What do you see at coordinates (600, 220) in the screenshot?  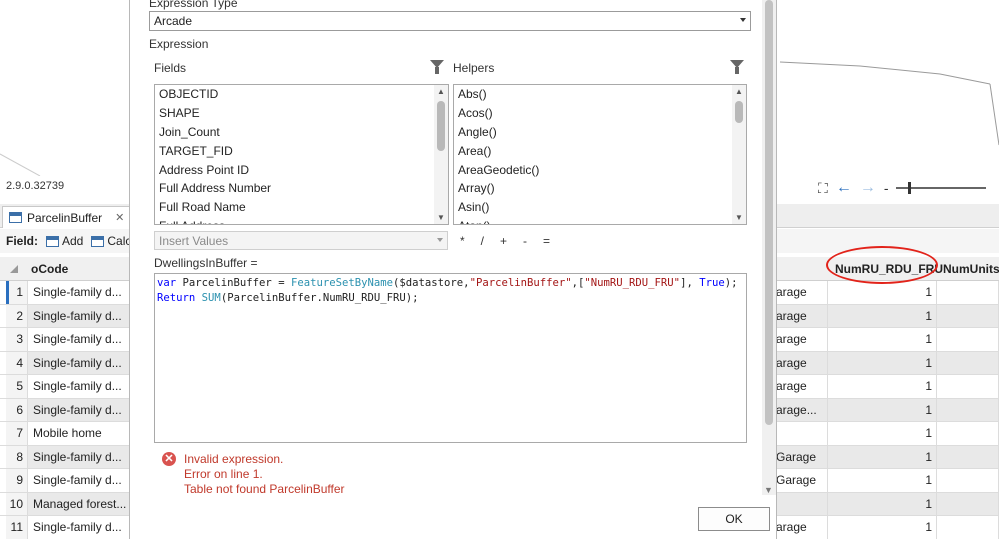 I see `helper-list-item: Atan()` at bounding box center [600, 220].